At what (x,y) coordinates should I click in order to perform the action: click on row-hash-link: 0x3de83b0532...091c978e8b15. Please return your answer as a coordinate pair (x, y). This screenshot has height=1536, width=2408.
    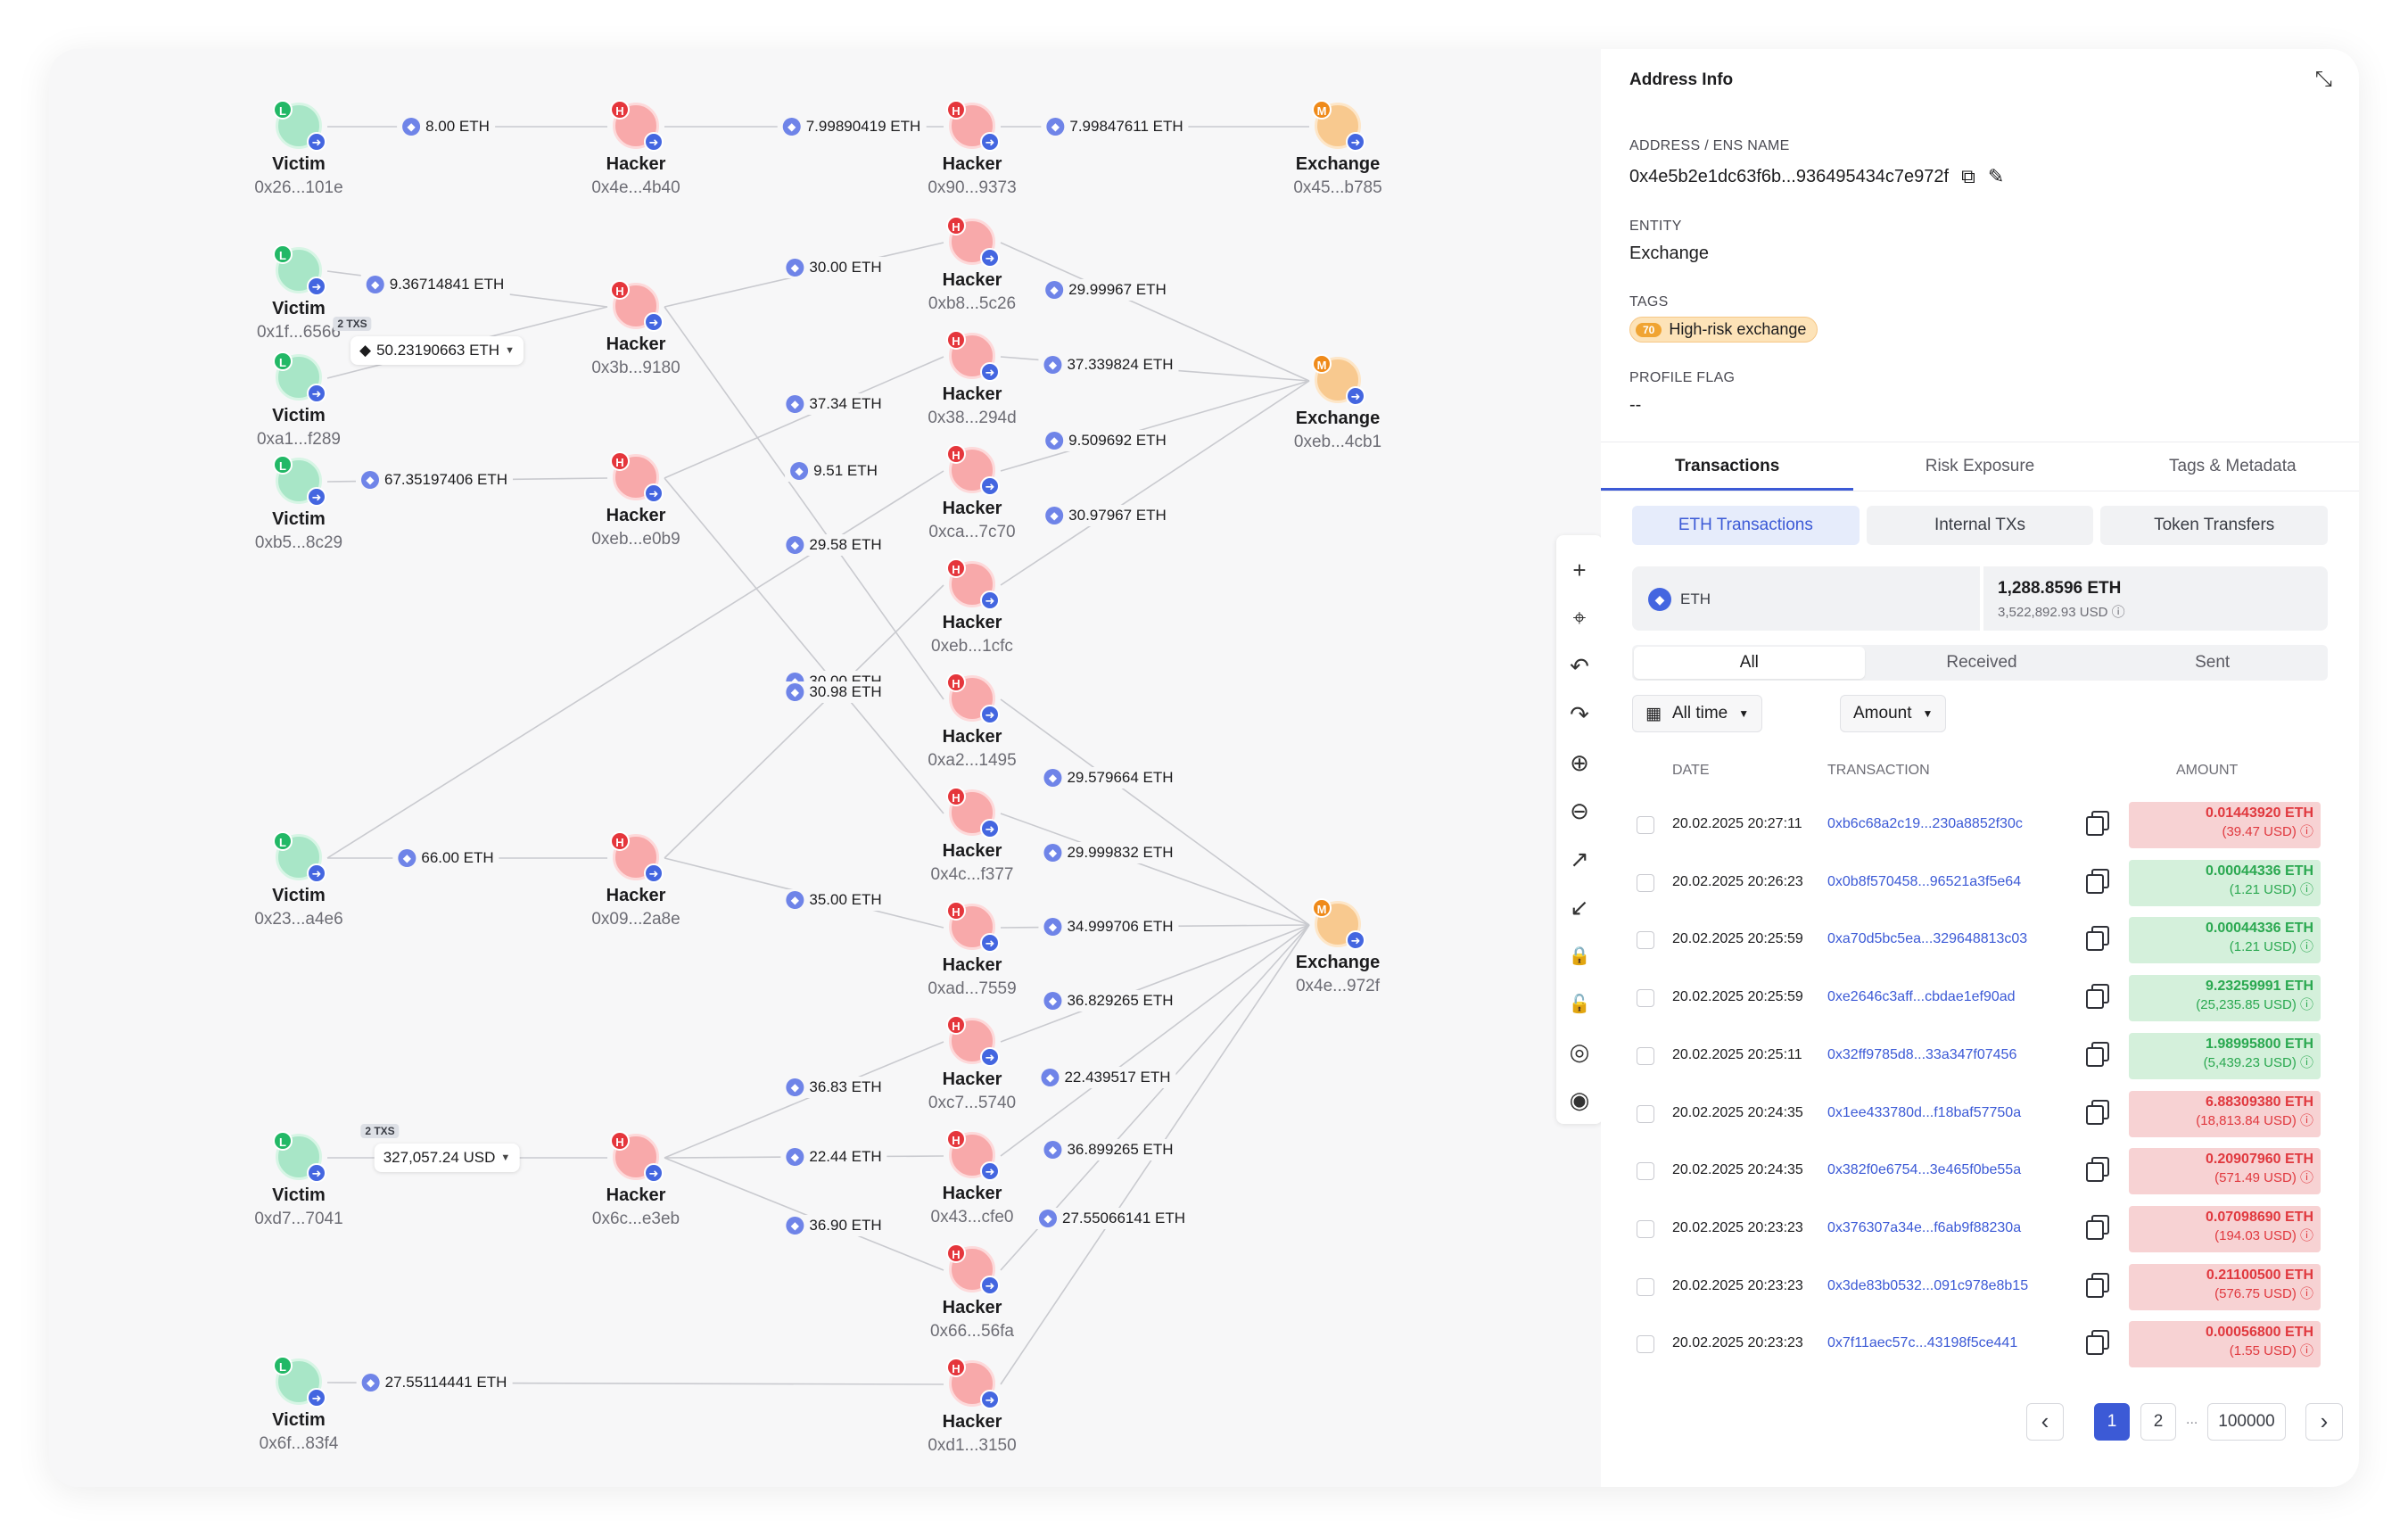
    Looking at the image, I should click on (1927, 1286).